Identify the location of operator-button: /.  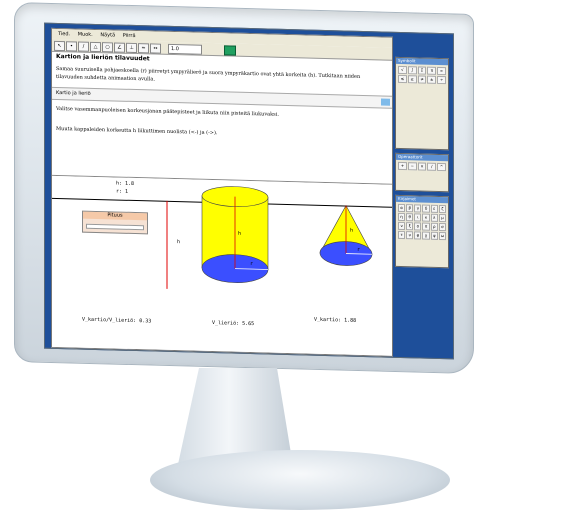
(432, 166).